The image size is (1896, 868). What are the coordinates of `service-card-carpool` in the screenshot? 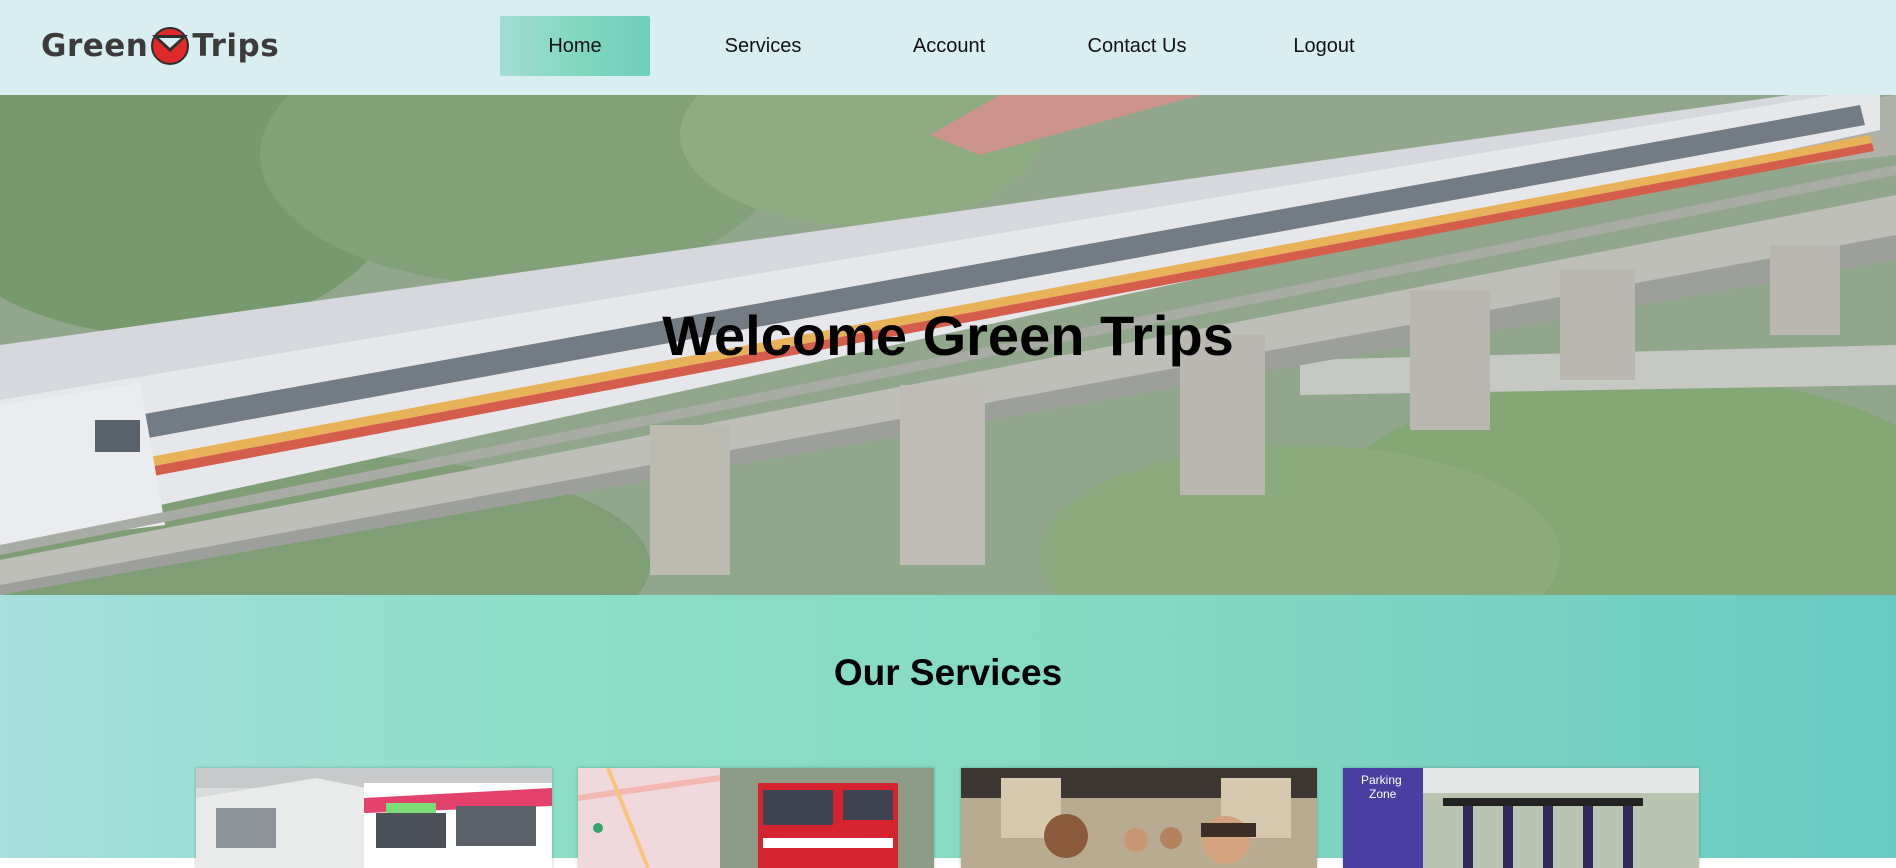 It's located at (1139, 818).